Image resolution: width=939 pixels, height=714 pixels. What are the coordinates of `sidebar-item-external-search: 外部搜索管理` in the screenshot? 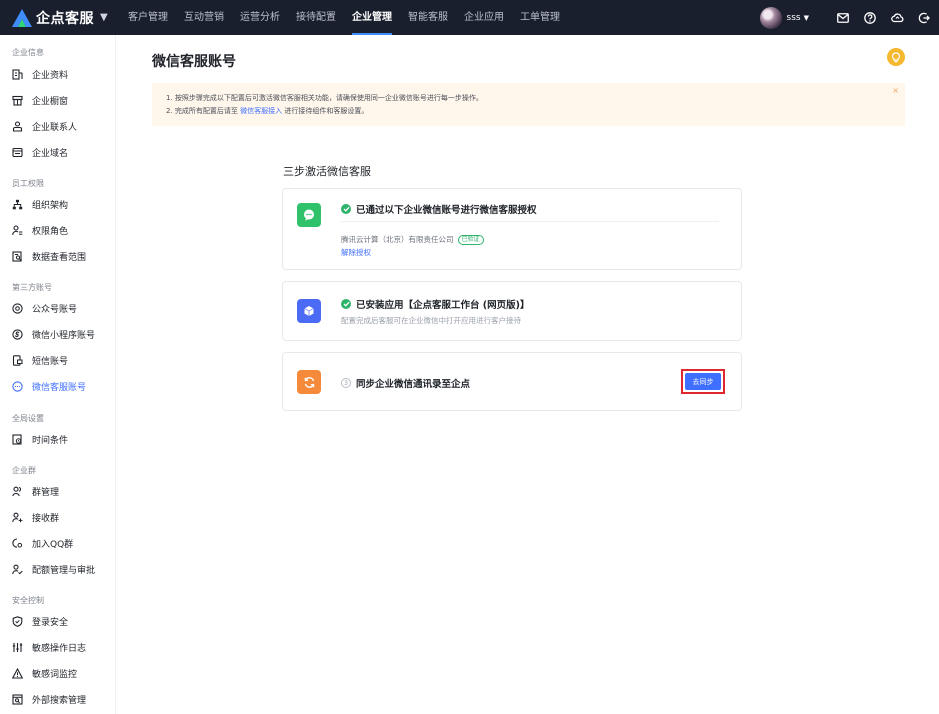 It's located at (62, 699).